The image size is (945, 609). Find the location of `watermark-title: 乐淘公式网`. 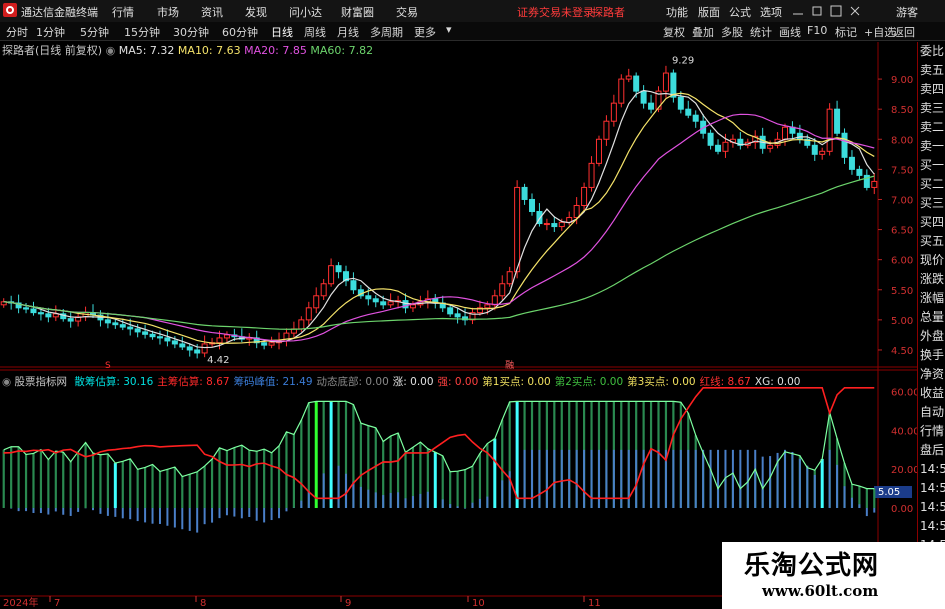

watermark-title: 乐淘公式网 is located at coordinates (812, 566).